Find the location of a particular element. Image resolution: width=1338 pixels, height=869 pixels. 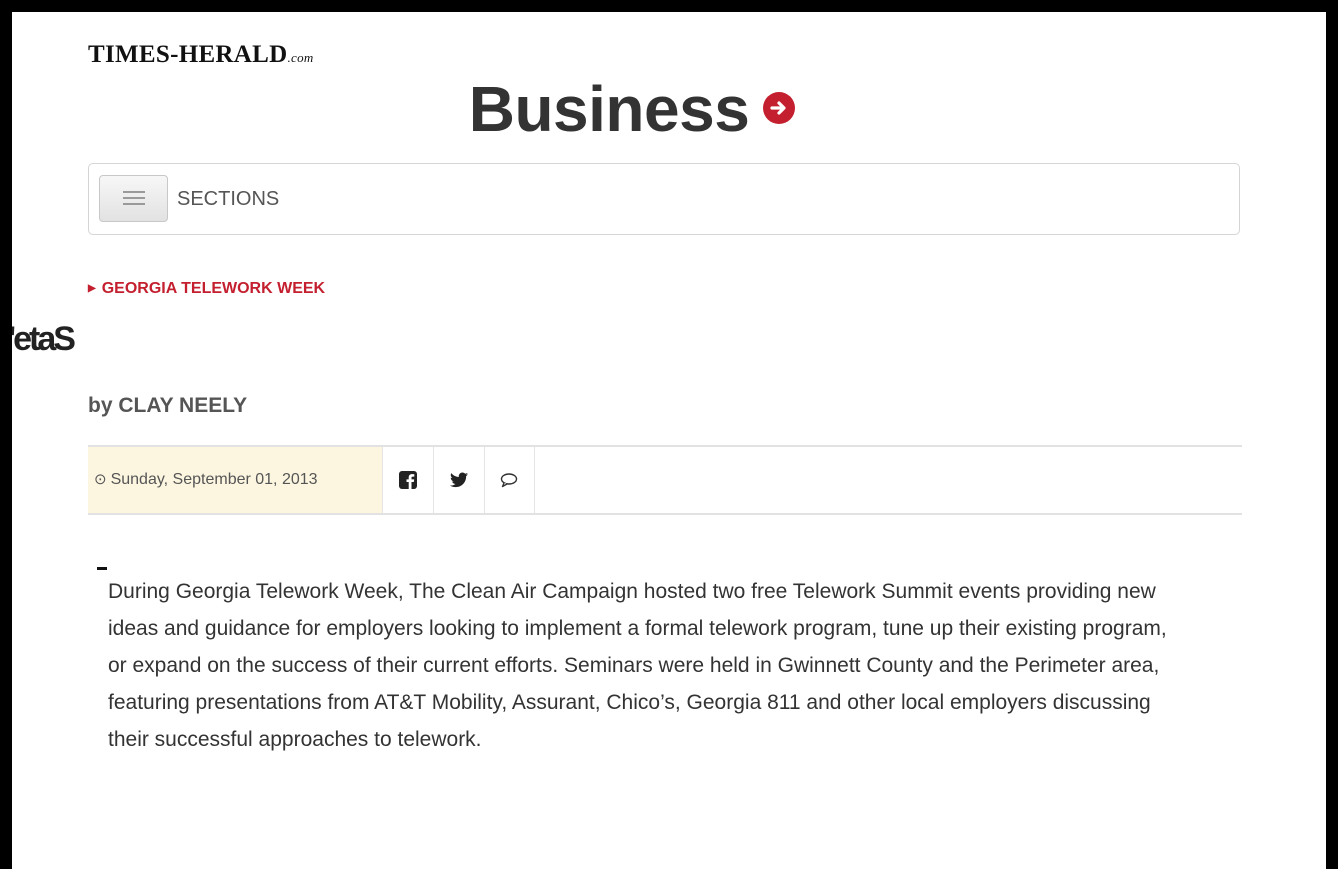

sections-navbar: SECTIONS is located at coordinates (664, 199).